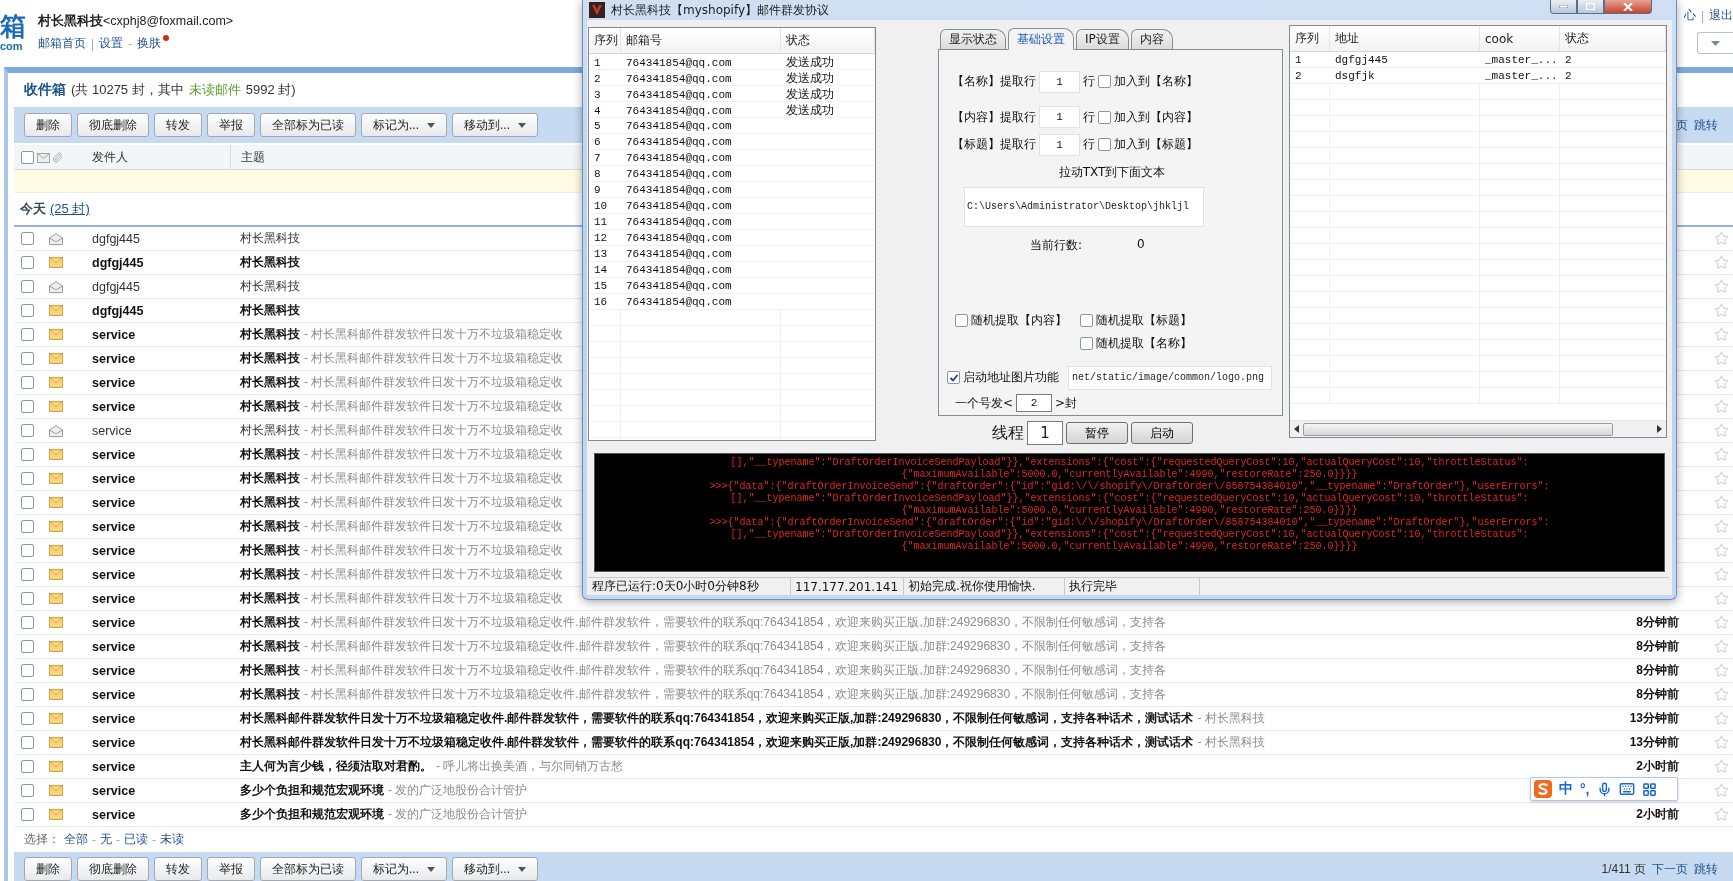  I want to click on select-link: 无, so click(106, 839).